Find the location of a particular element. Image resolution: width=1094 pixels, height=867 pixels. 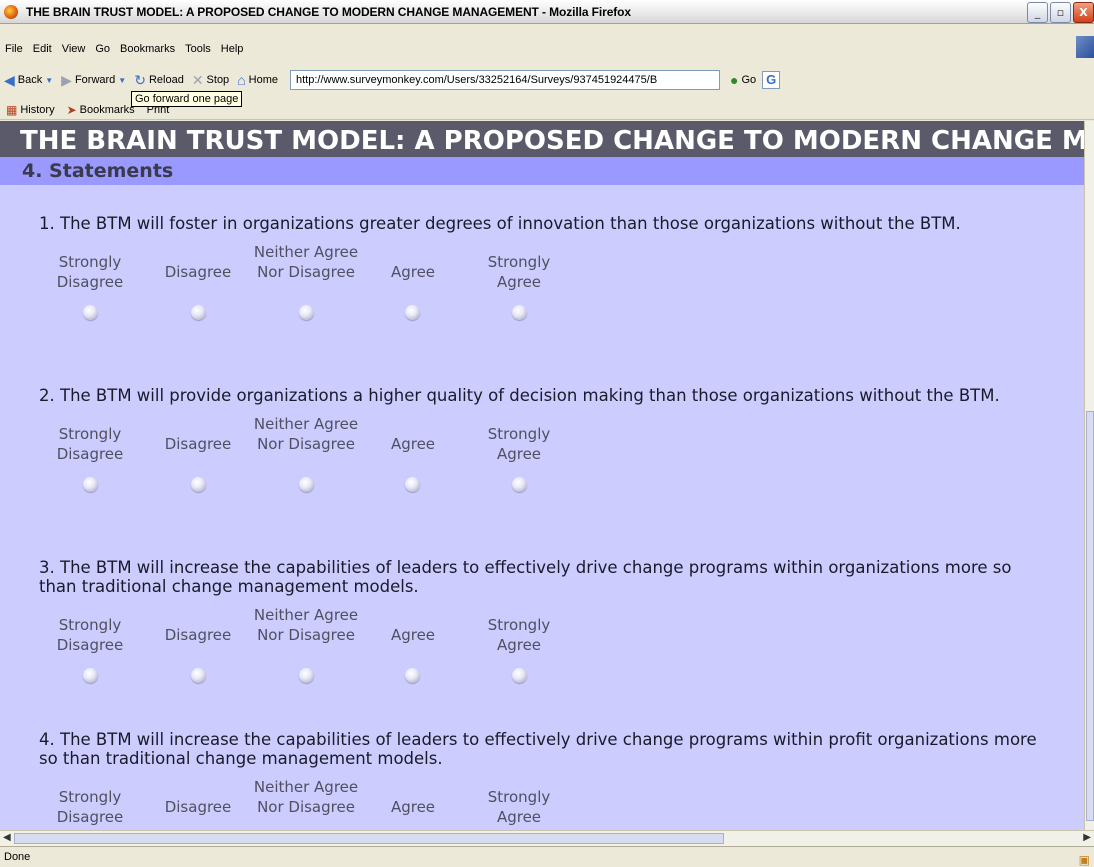

window-controls: _ ▫ X is located at coordinates (1060, 12).